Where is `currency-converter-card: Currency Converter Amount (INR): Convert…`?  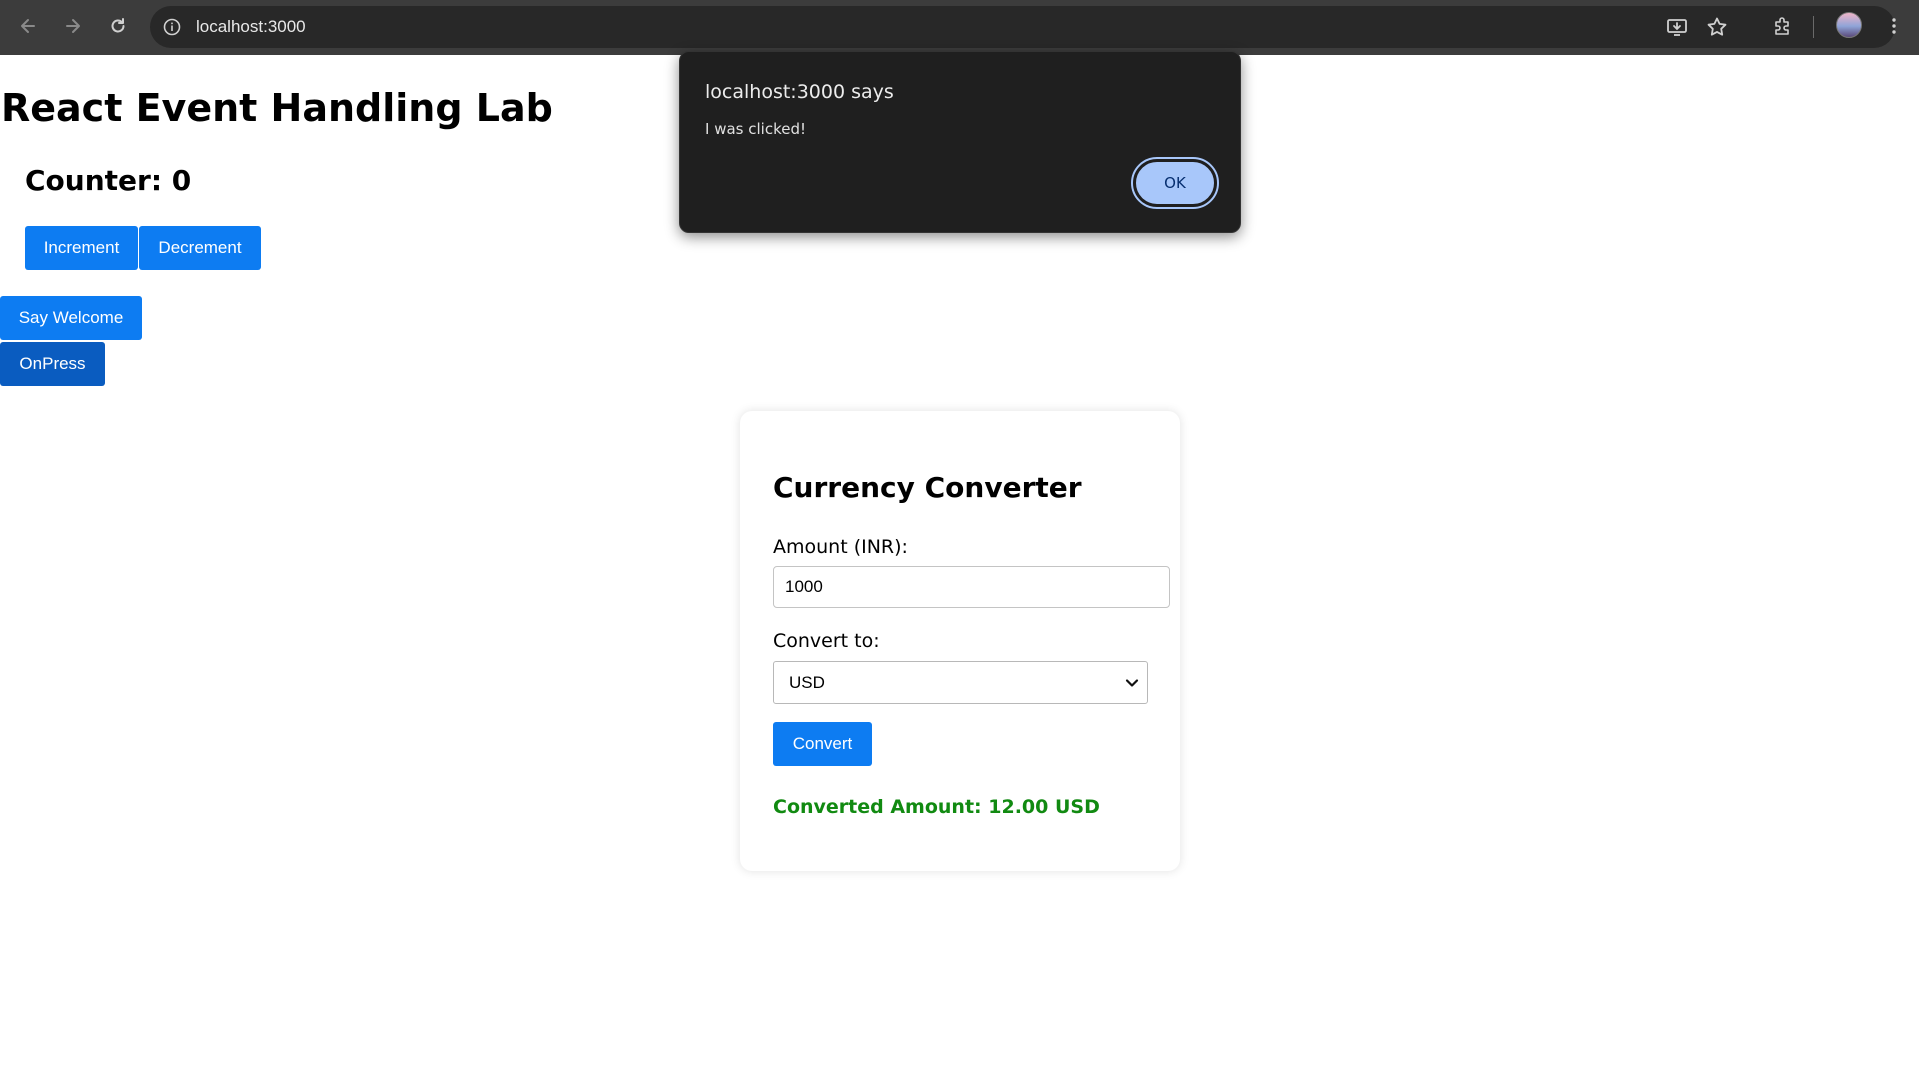 currency-converter-card: Currency Converter Amount (INR): Convert… is located at coordinates (960, 641).